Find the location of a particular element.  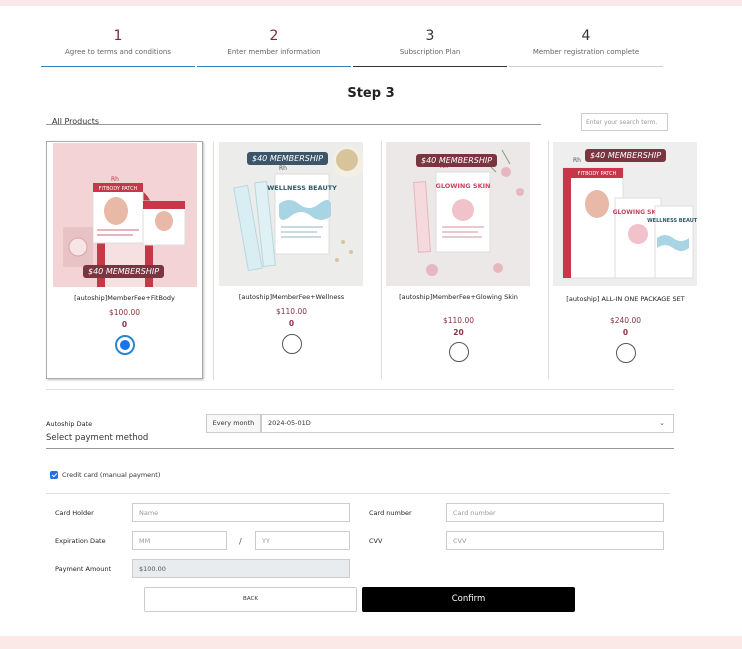

autoship-frequency: Every month is located at coordinates (233, 423).